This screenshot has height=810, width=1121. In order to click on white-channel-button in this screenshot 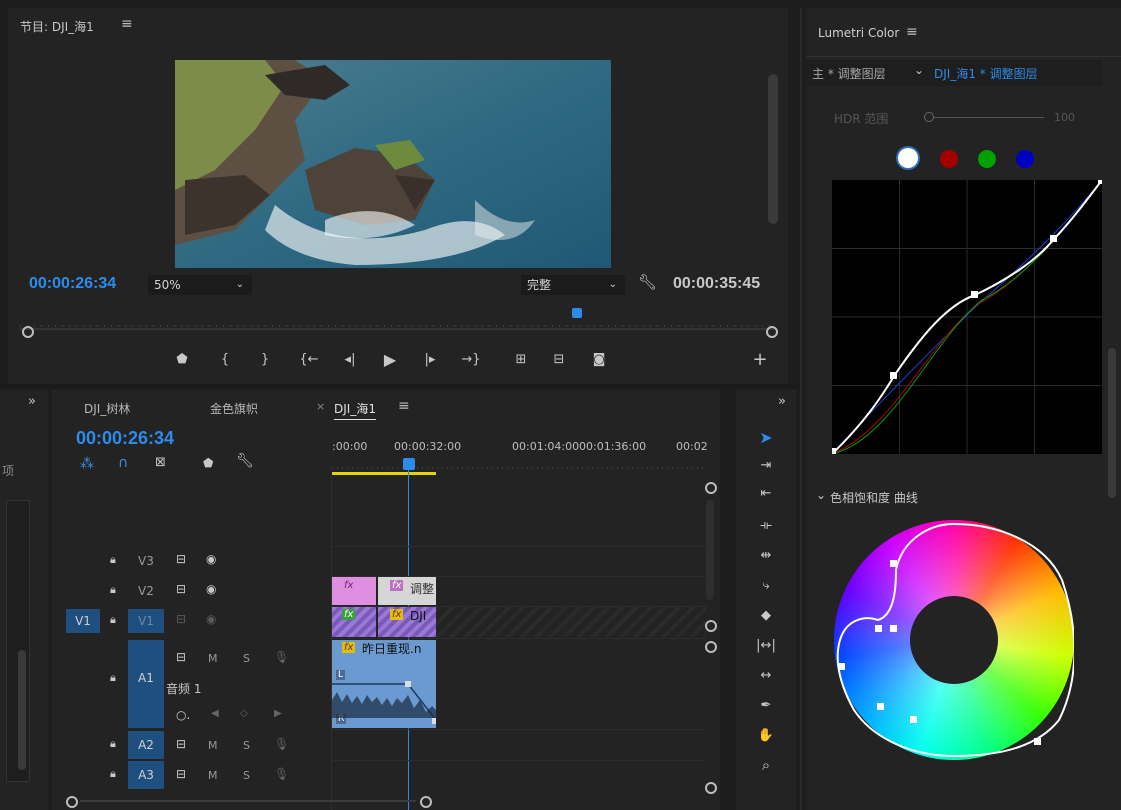, I will do `click(908, 158)`.